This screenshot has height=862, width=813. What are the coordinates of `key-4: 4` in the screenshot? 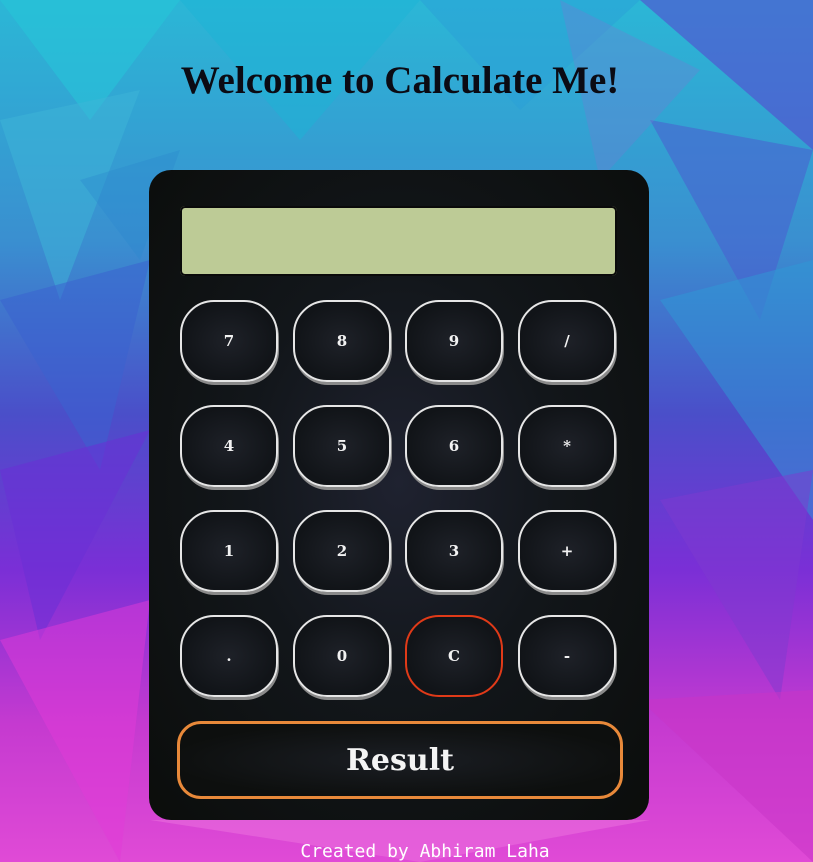 It's located at (229, 446).